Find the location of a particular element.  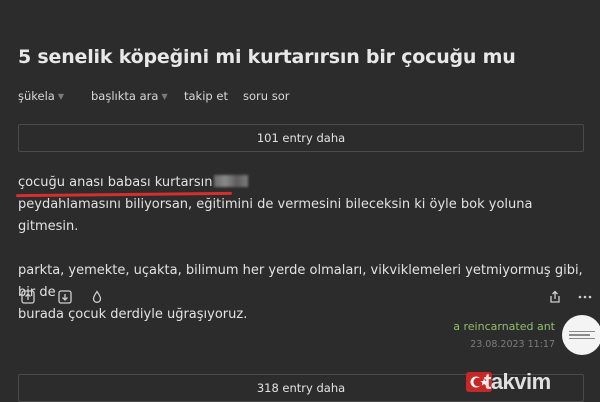

avatar-image is located at coordinates (582, 335).